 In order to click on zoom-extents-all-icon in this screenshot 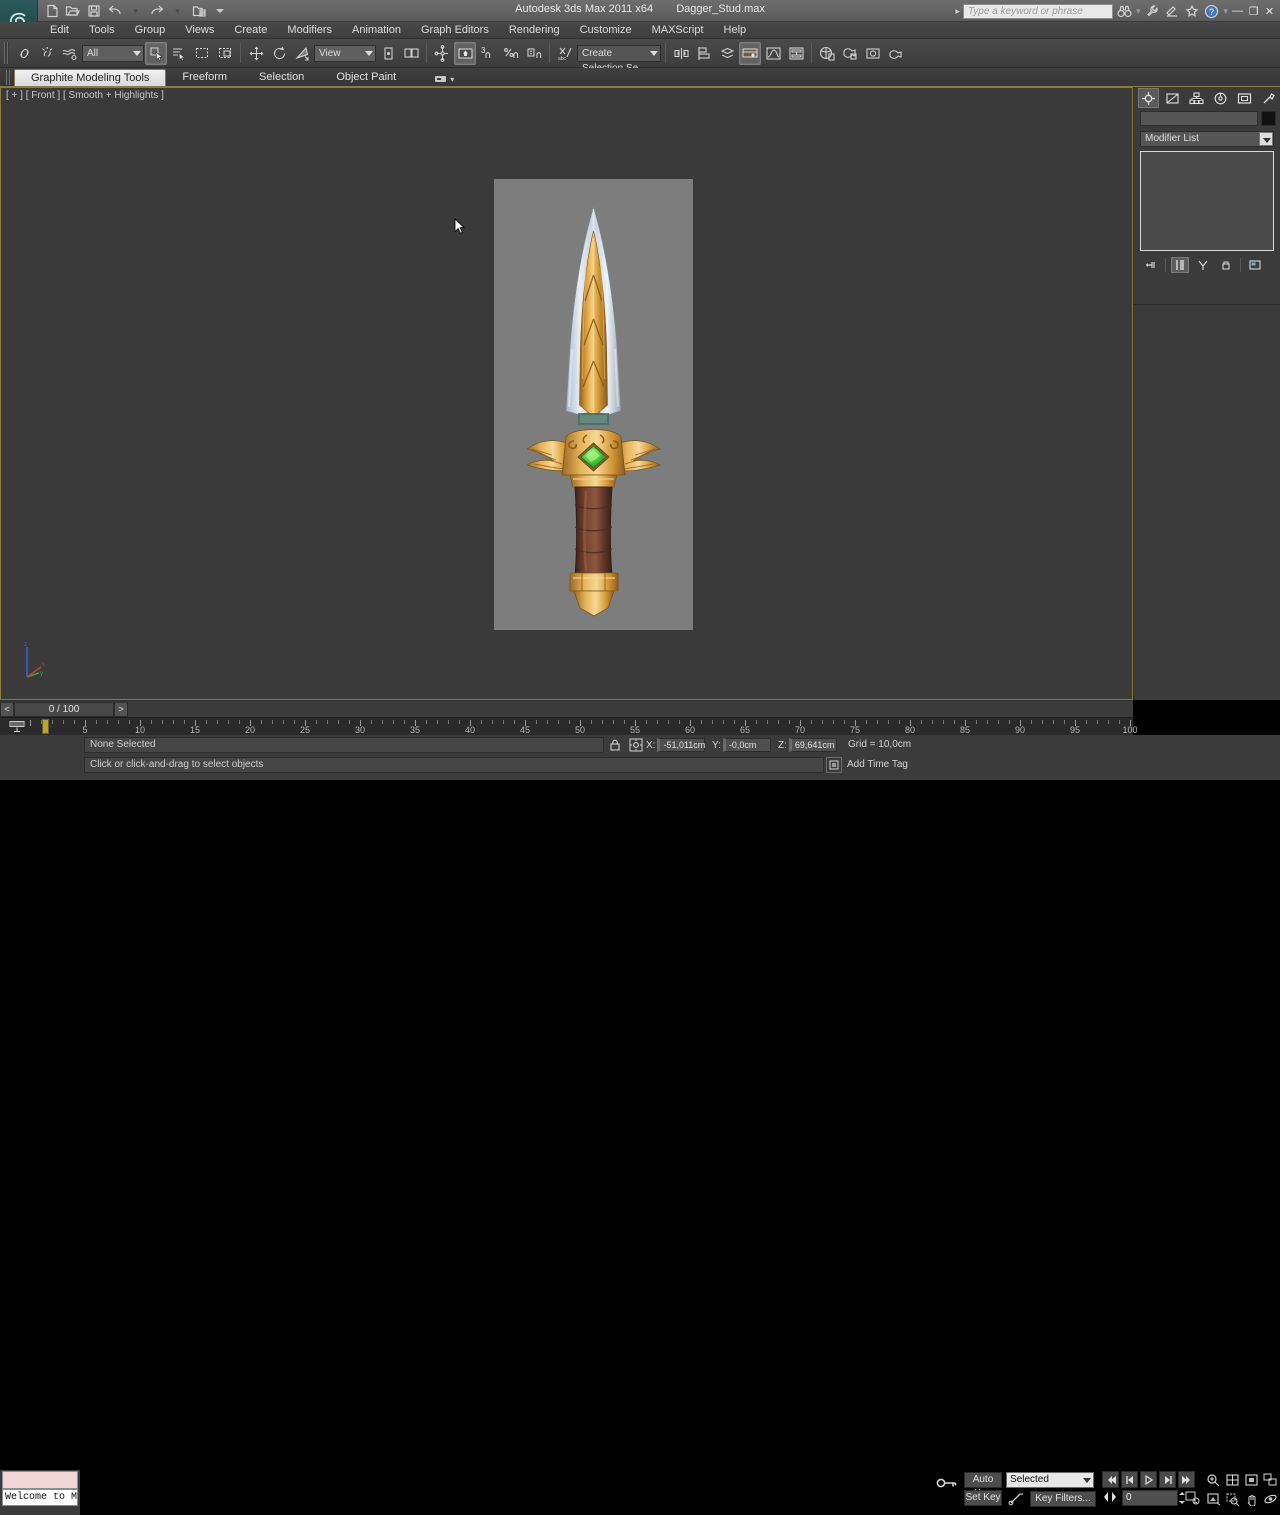, I will do `click(1270, 1479)`.